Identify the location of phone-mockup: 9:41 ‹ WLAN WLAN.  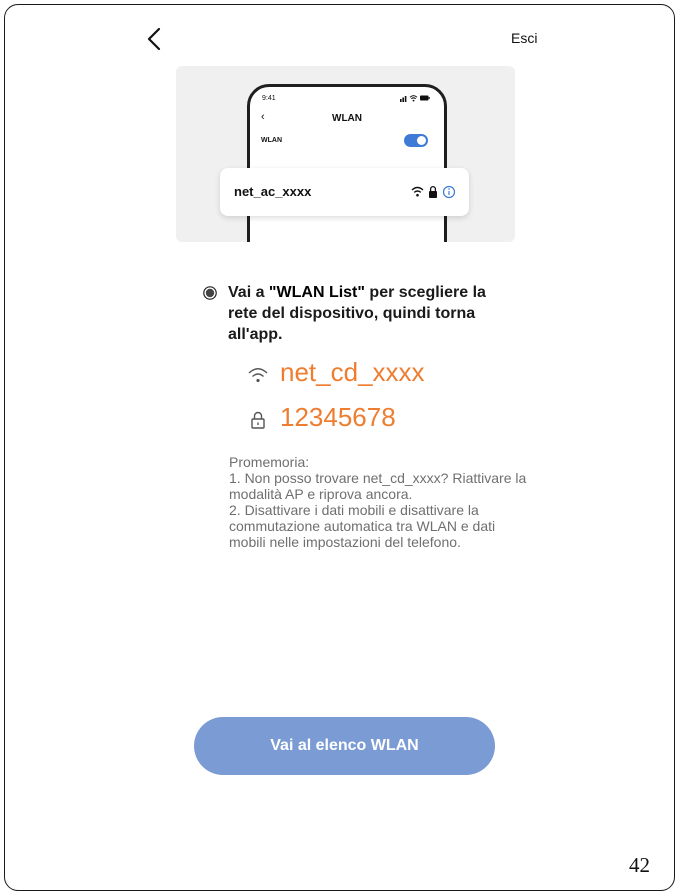
(347, 163).